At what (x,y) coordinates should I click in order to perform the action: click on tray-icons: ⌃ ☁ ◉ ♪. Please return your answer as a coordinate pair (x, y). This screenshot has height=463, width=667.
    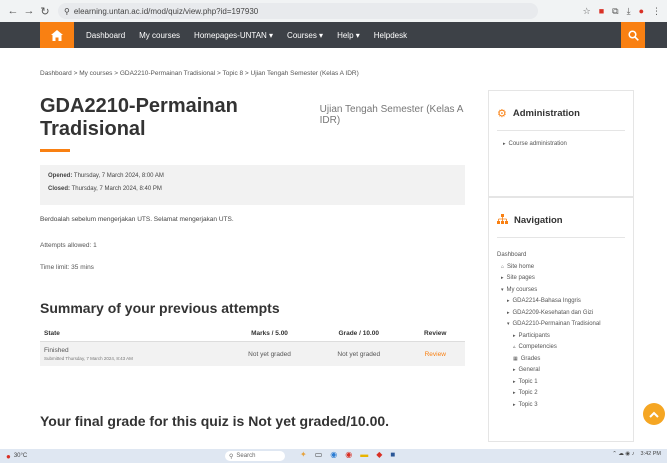
    Looking at the image, I should click on (623, 454).